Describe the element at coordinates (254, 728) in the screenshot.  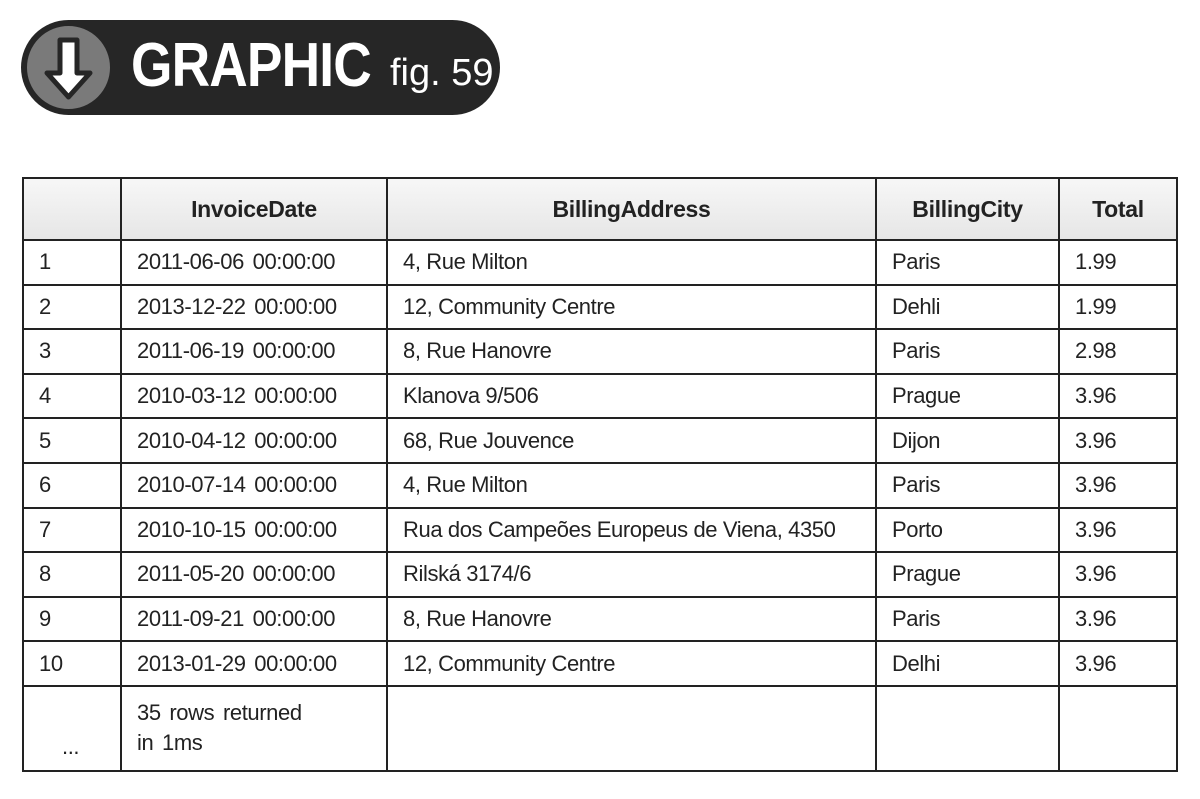
I see `query-status: 35 rows returned in 1ms` at that location.